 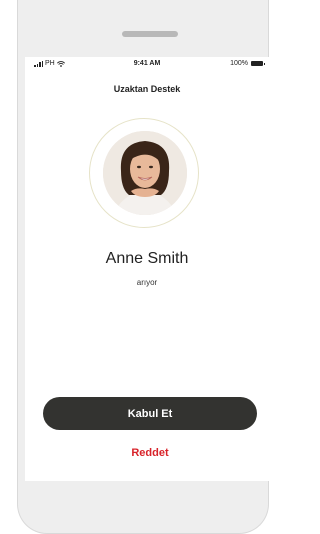 I want to click on avatar-photo-icon, so click(x=145, y=173).